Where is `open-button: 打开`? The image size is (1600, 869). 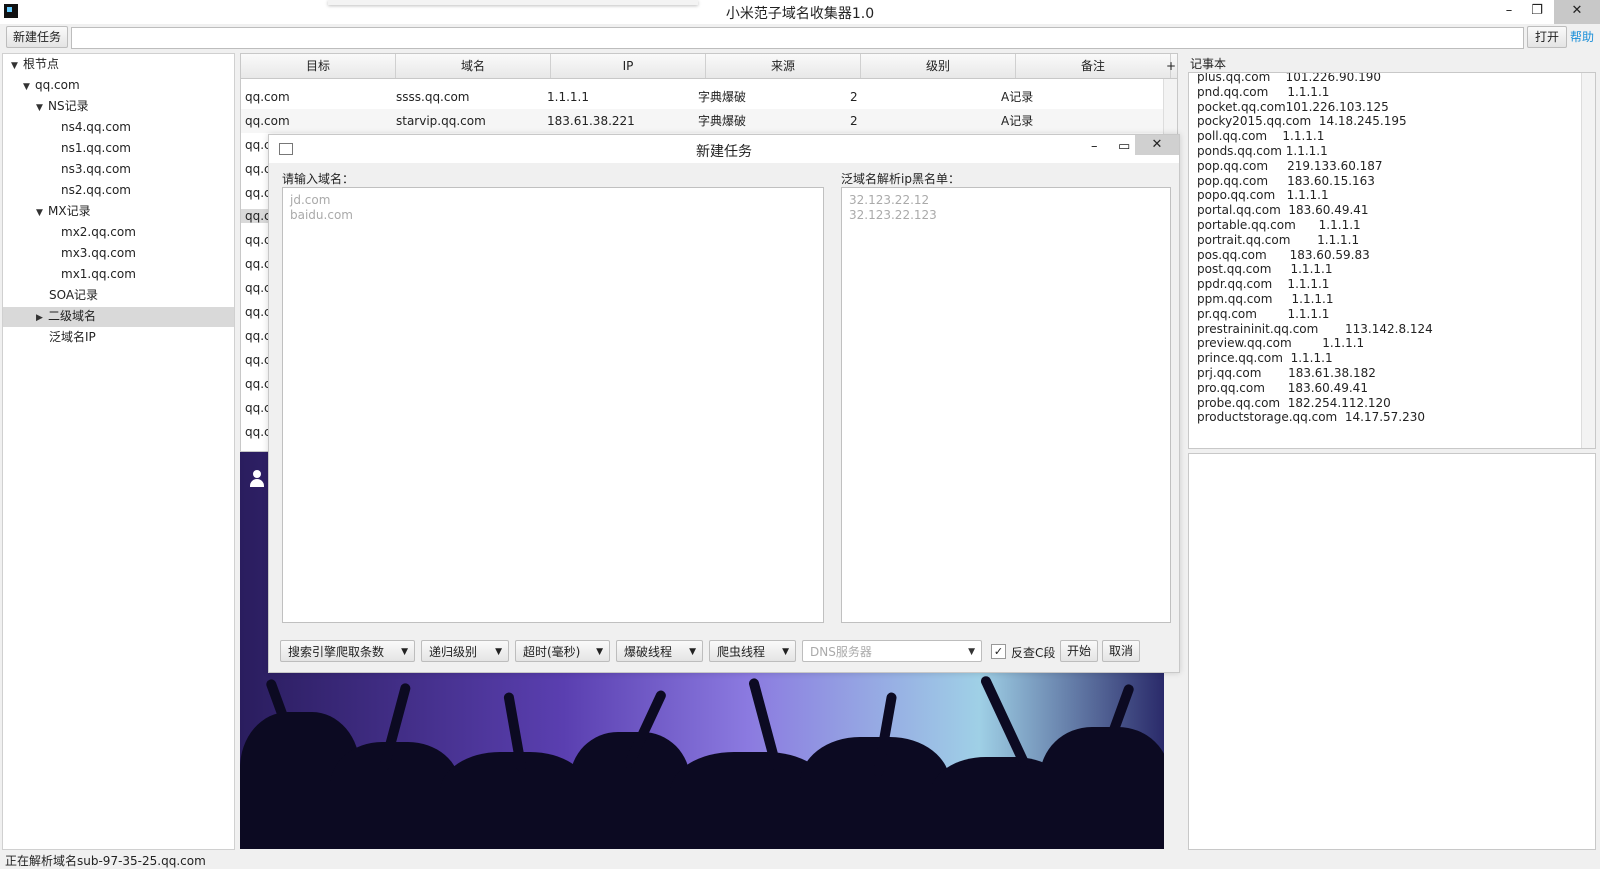 open-button: 打开 is located at coordinates (1547, 37).